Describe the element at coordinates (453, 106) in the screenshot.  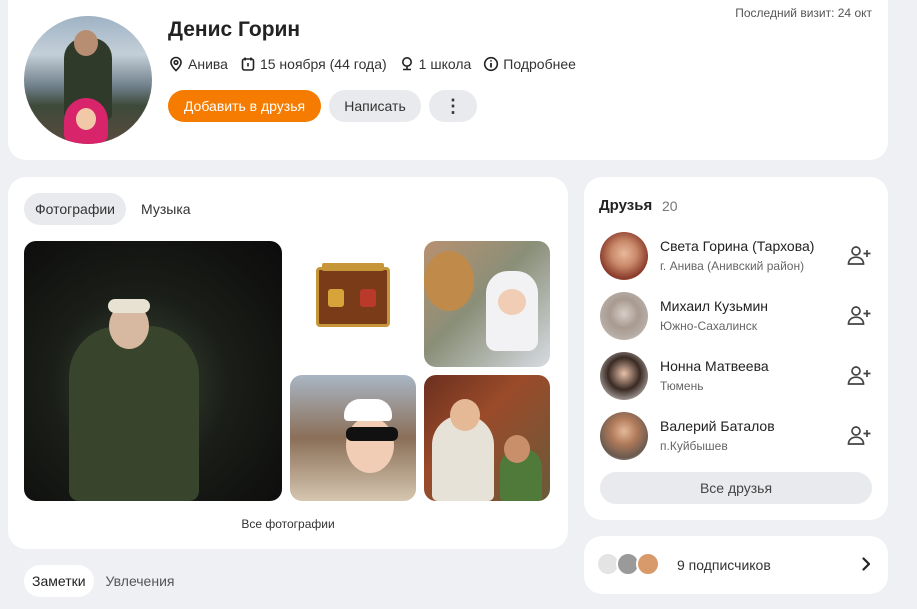
I see `more-options-button: ⋮` at that location.